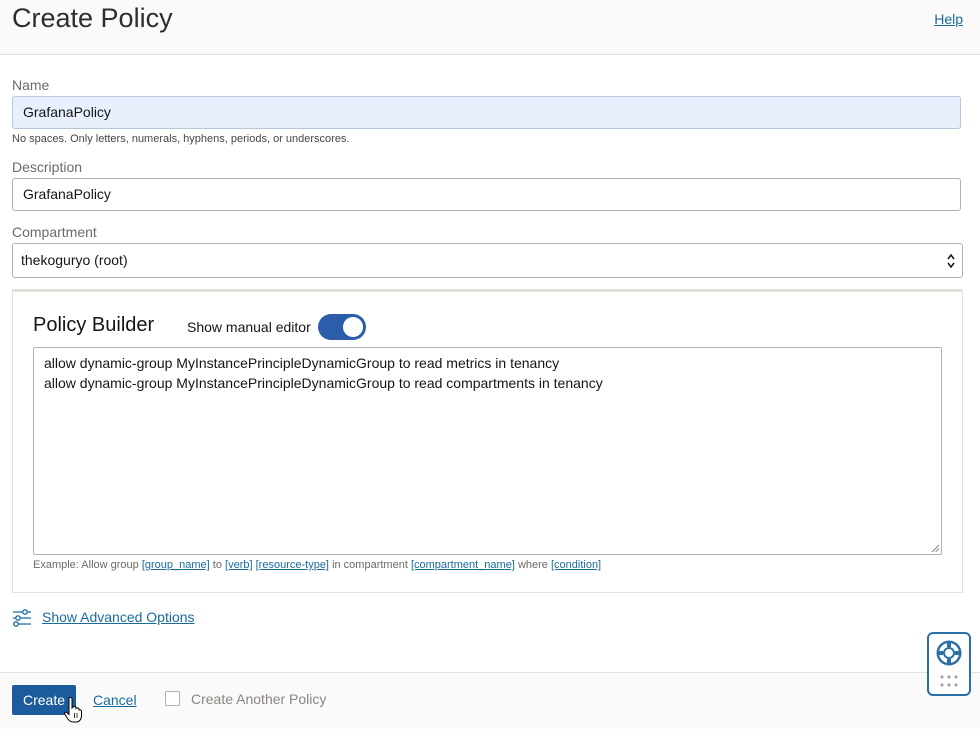 This screenshot has width=980, height=729. I want to click on show-advanced-options-link: Show Advanced Options, so click(118, 617).